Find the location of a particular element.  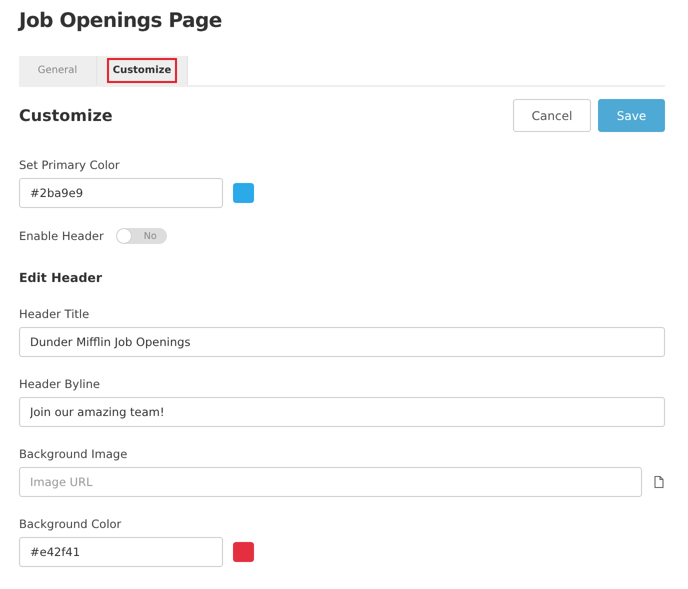

cancel-button: Cancel is located at coordinates (552, 115).